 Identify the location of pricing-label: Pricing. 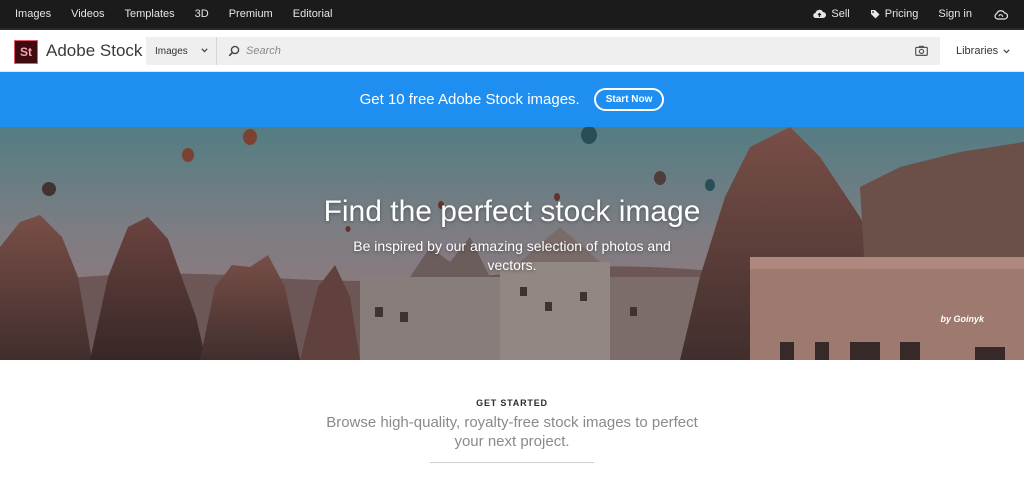
(901, 14).